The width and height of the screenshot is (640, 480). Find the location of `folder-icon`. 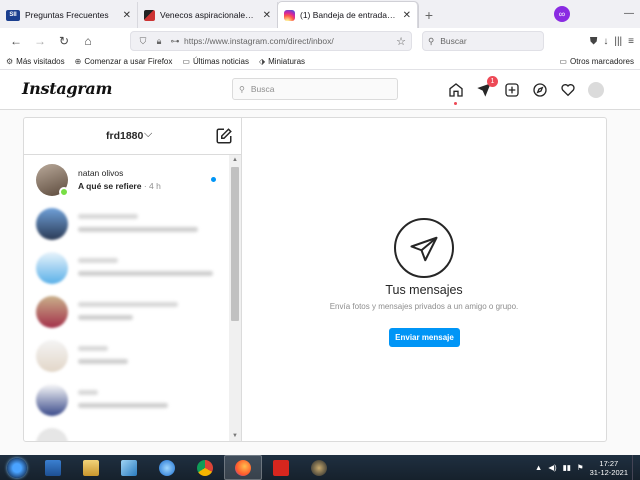

folder-icon is located at coordinates (91, 467).